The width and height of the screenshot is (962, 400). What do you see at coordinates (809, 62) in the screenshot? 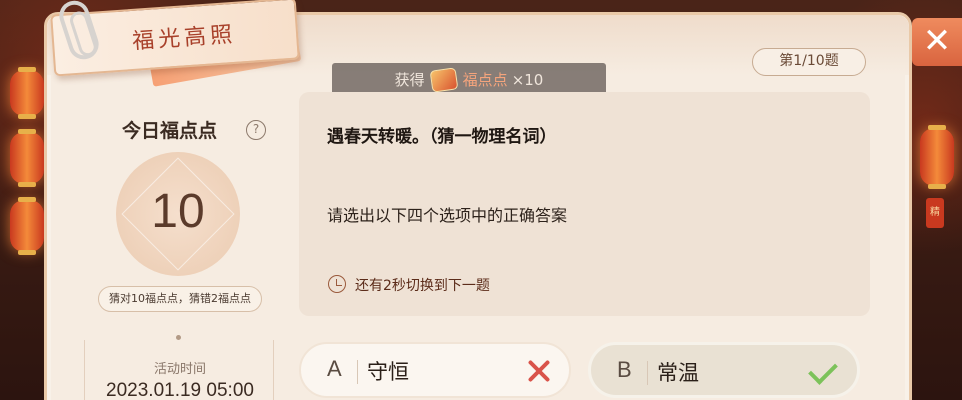
I see `question-counter: 第1/10题` at bounding box center [809, 62].